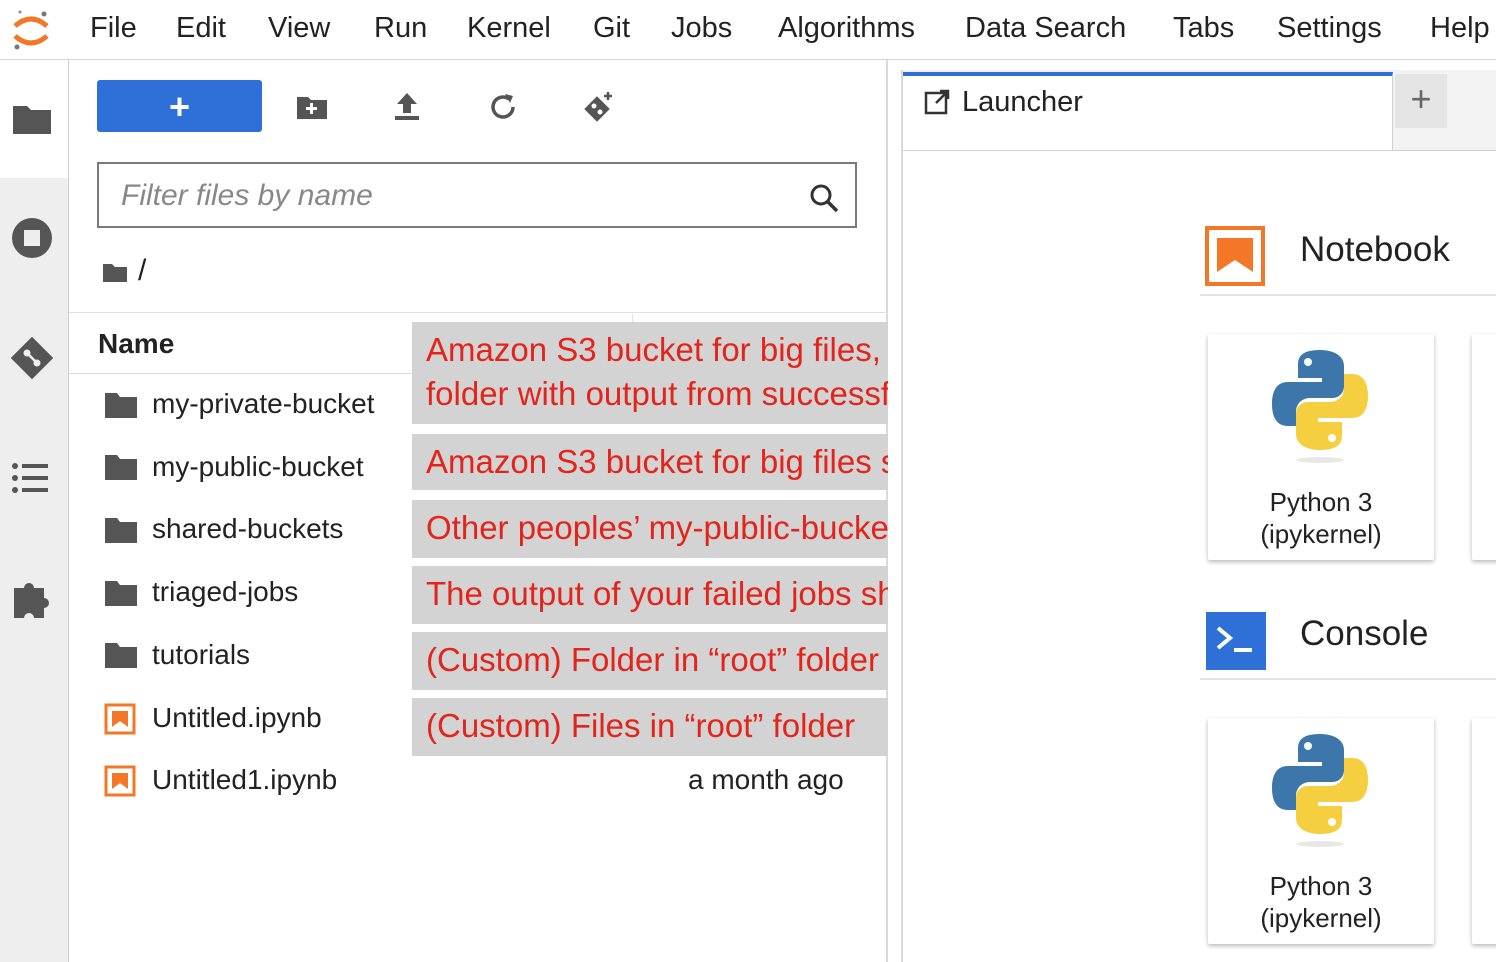 This screenshot has height=962, width=1496. Describe the element at coordinates (451, 196) in the screenshot. I see `filter-files-input` at that location.